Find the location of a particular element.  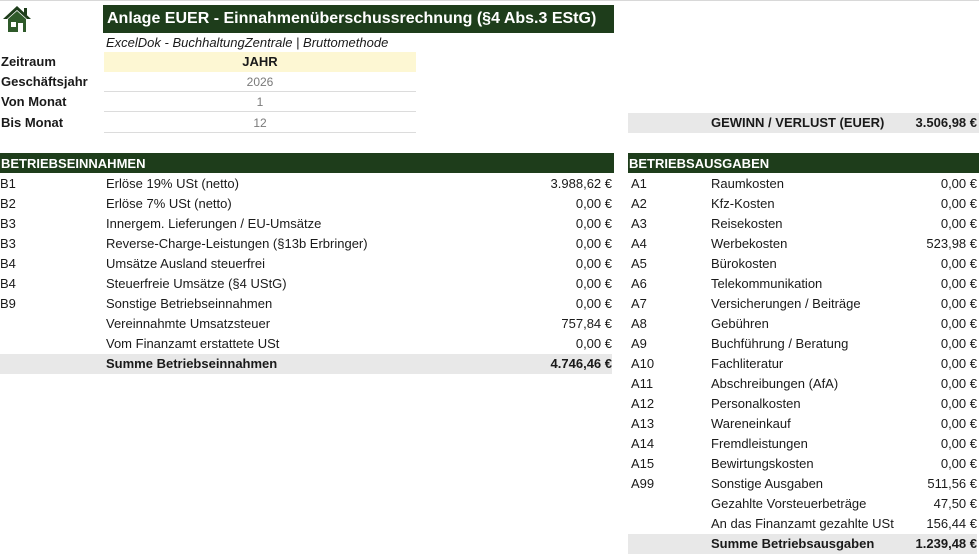

row-code: A13 is located at coordinates (643, 423).